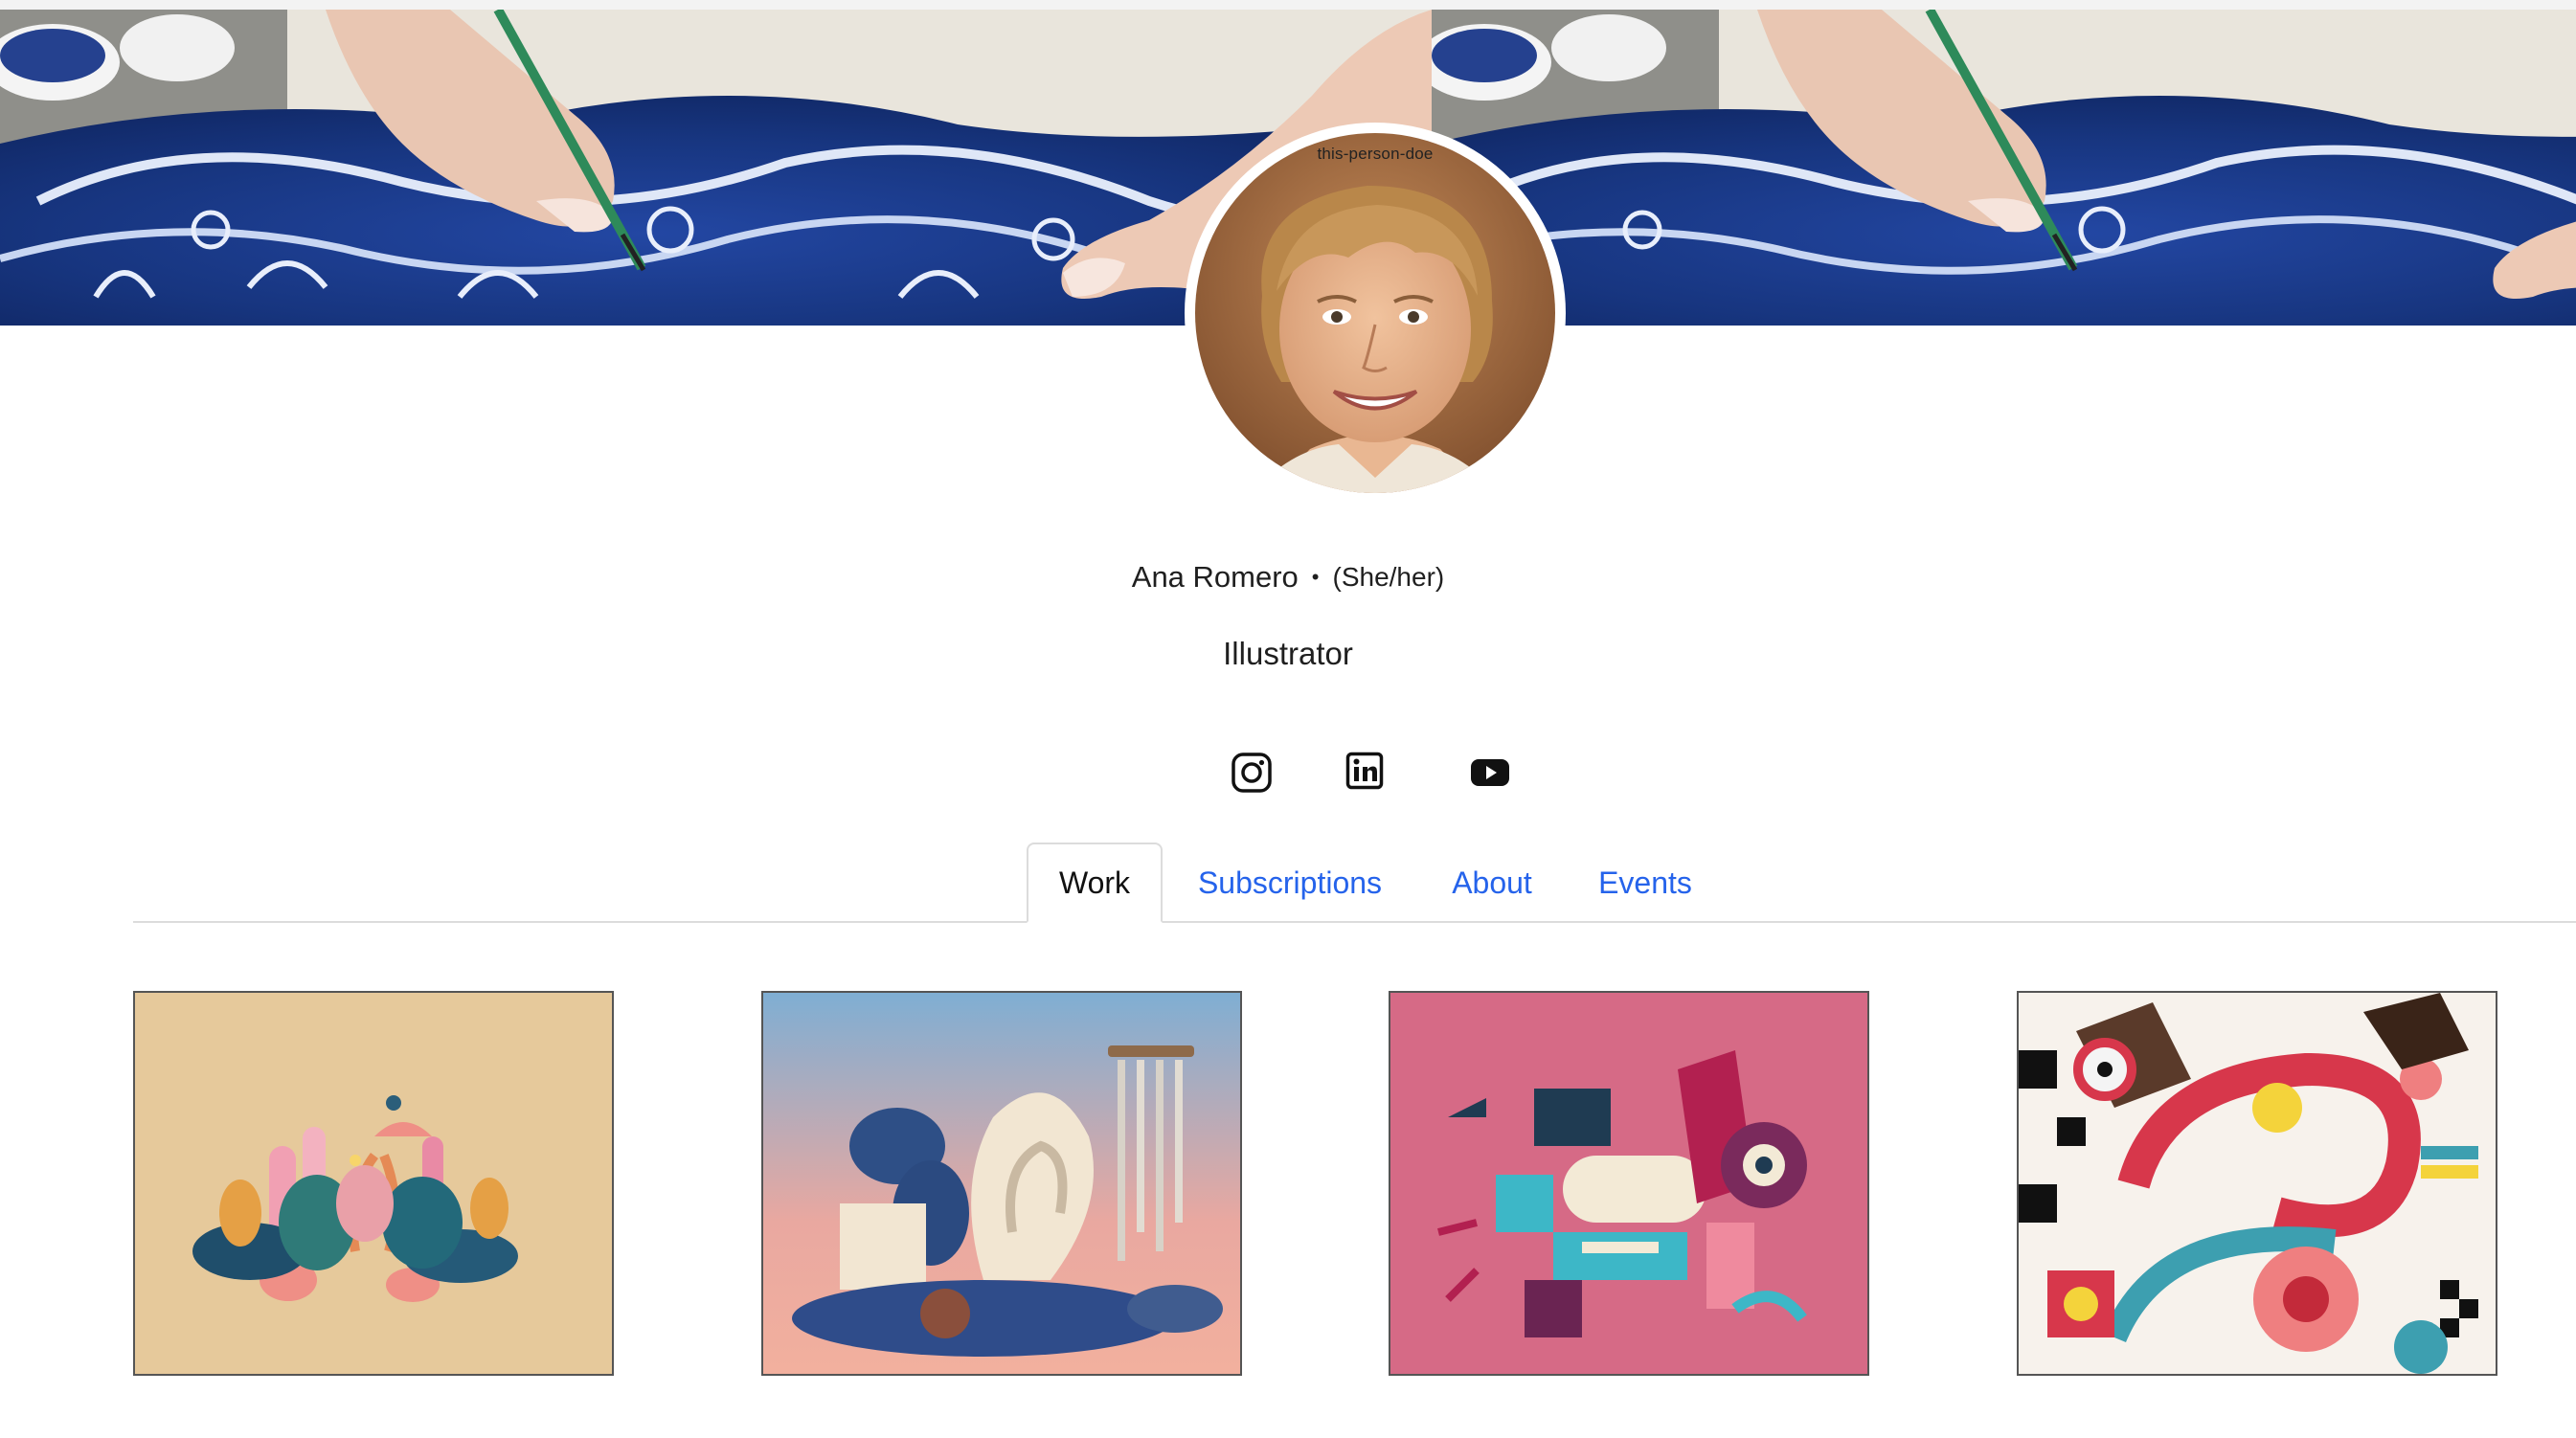 The image size is (2576, 1438). I want to click on avatar-alt-text: this-person-doe, so click(1375, 154).